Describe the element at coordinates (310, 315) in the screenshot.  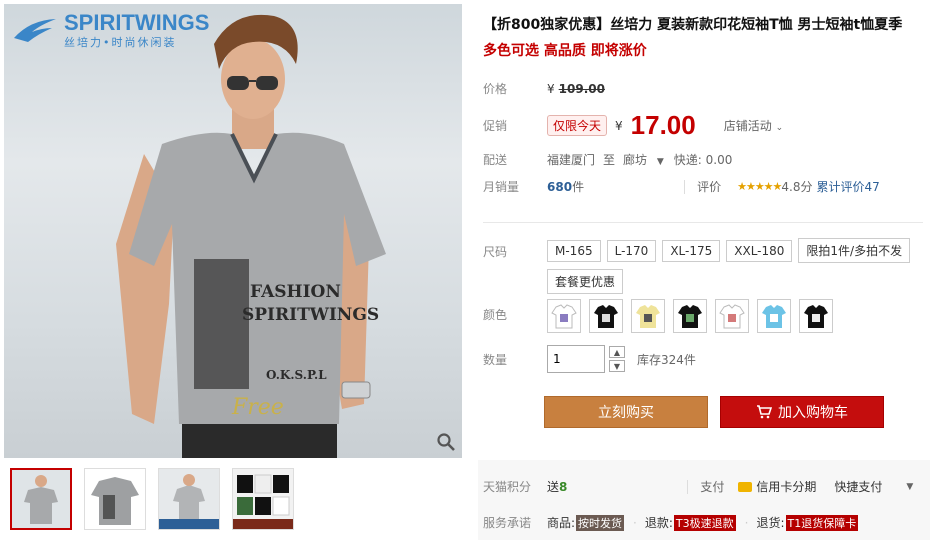
I see `svg-text: SPIRITWINGS` at that location.